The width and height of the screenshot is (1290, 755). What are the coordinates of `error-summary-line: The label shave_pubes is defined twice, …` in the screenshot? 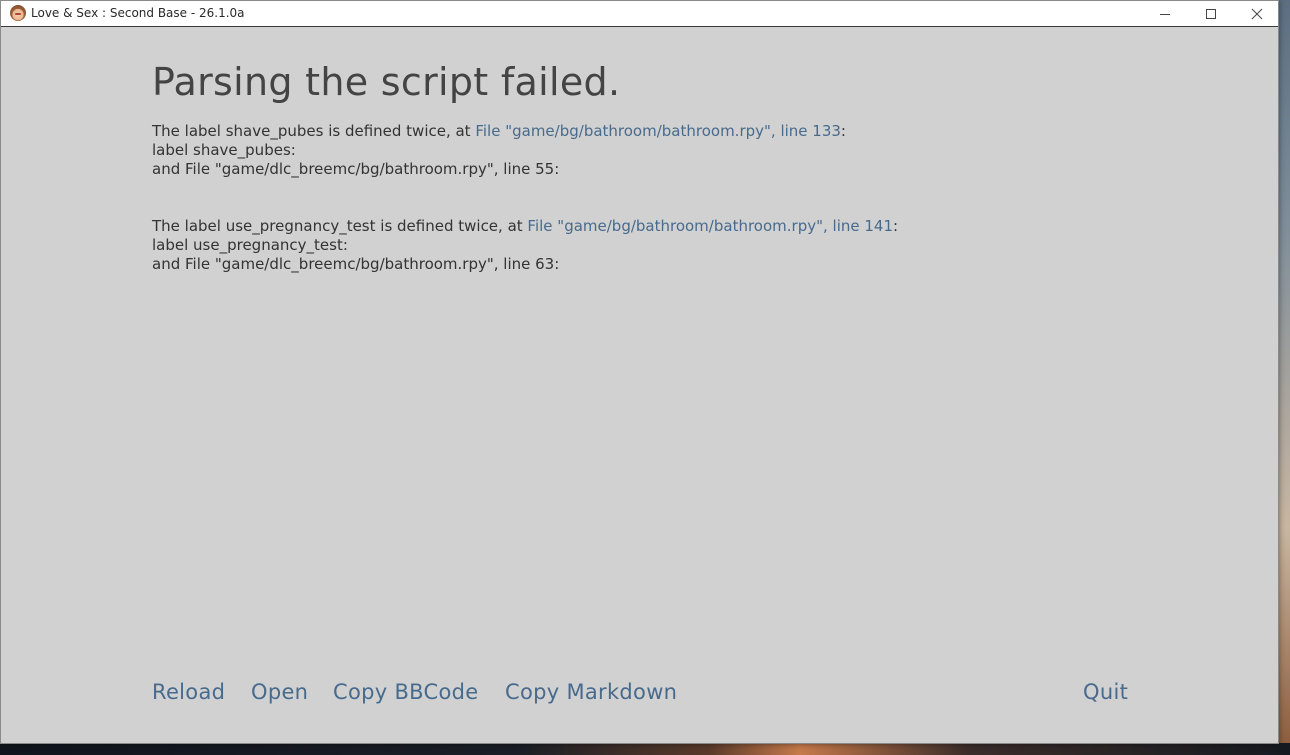 It's located at (499, 131).